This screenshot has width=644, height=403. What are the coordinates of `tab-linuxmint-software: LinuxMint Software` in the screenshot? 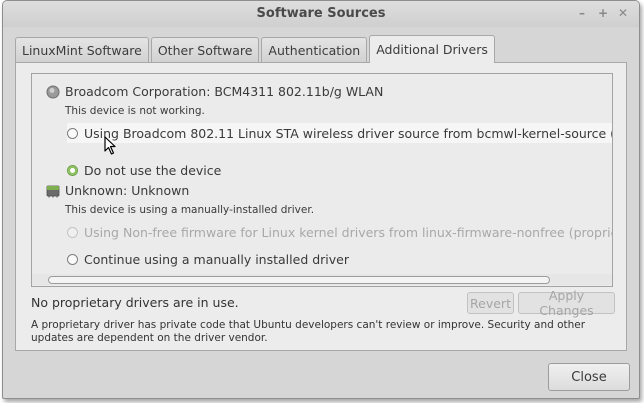 It's located at (82, 49).